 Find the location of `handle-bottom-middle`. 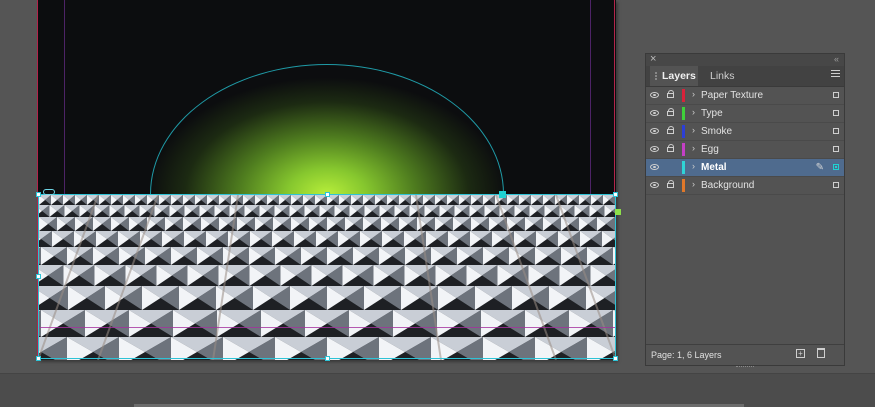

handle-bottom-middle is located at coordinates (327, 358).